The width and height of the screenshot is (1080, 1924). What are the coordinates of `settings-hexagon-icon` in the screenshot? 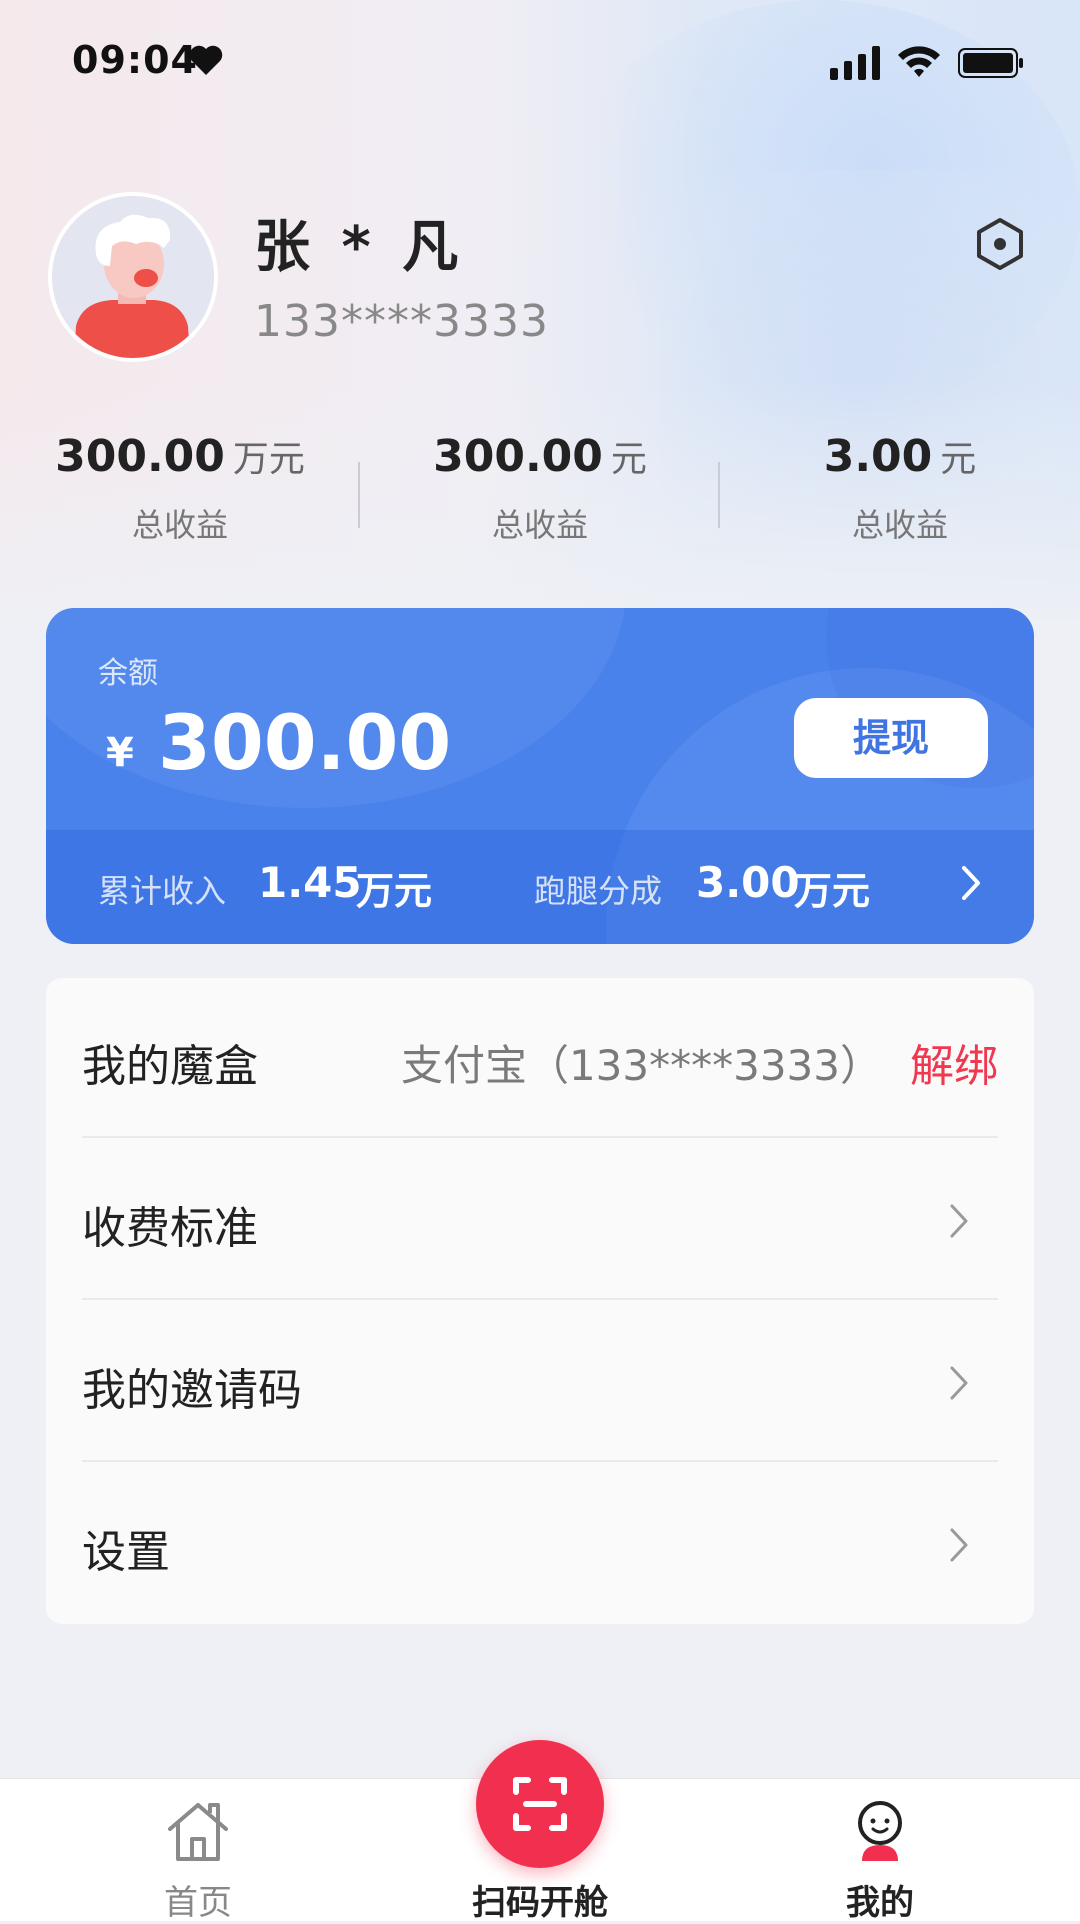 It's located at (1000, 244).